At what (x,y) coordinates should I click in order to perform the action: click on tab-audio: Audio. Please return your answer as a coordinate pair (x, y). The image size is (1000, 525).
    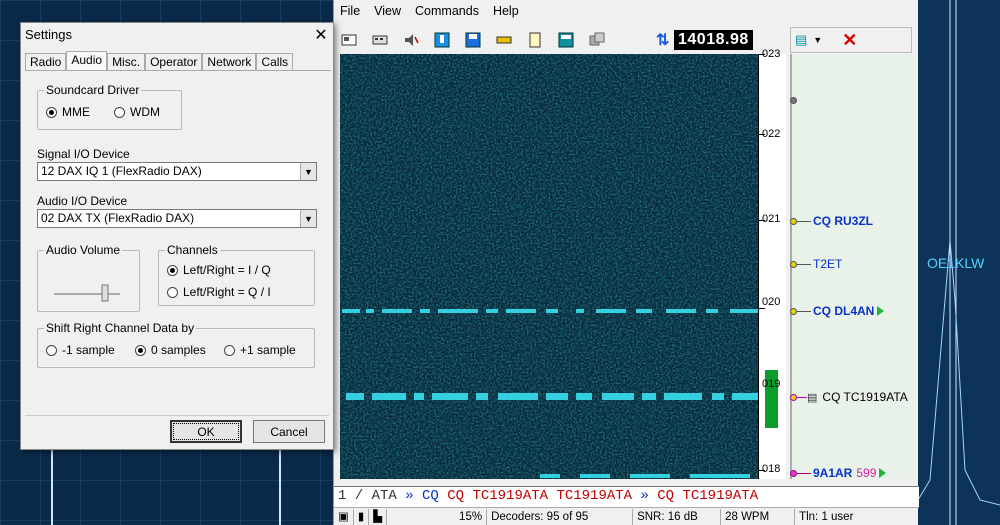
    Looking at the image, I should click on (87, 61).